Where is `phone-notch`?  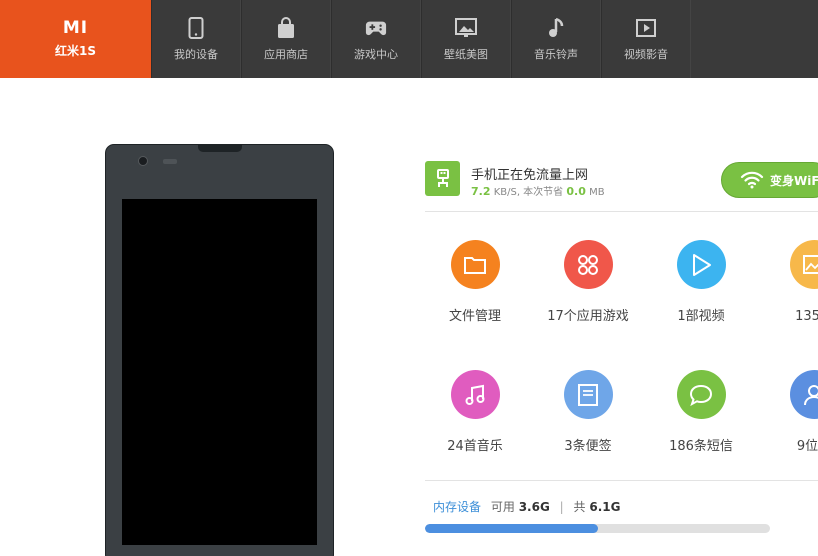
phone-notch is located at coordinates (220, 148).